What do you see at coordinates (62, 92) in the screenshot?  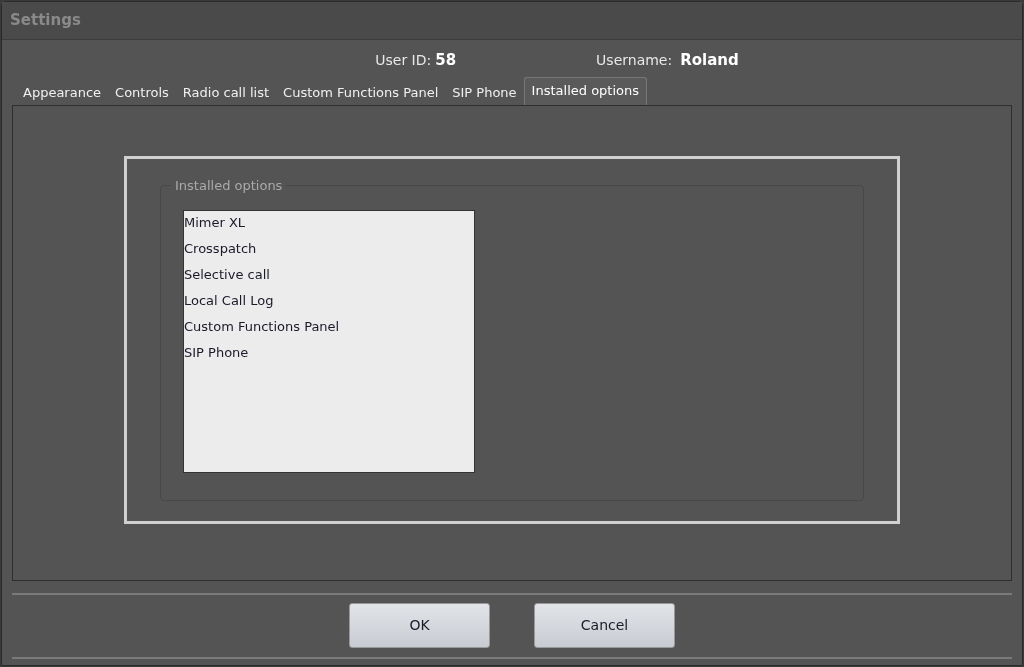 I see `tab: Appearance` at bounding box center [62, 92].